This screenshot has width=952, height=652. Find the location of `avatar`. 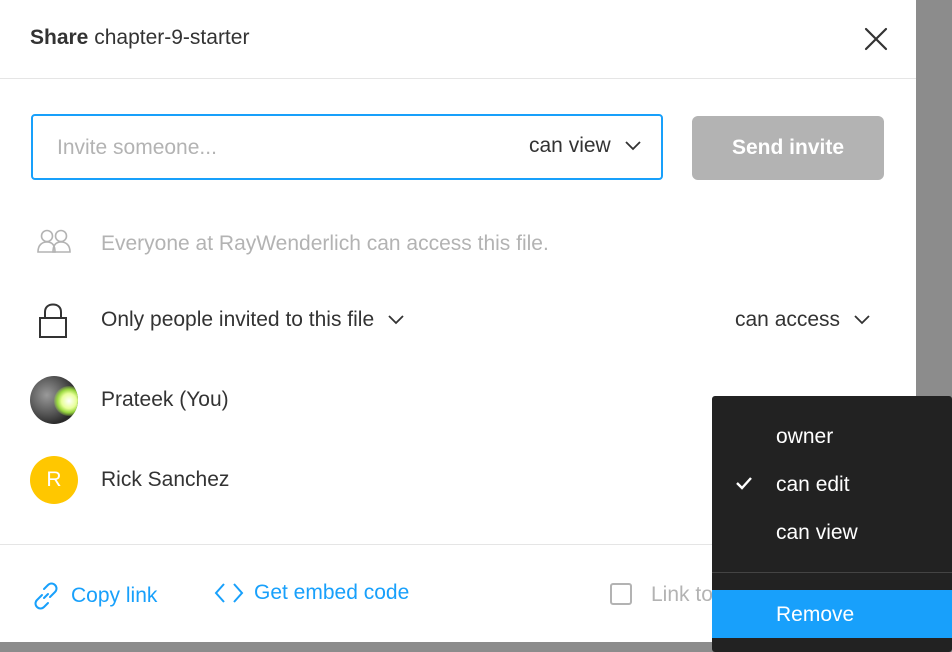

avatar is located at coordinates (54, 400).